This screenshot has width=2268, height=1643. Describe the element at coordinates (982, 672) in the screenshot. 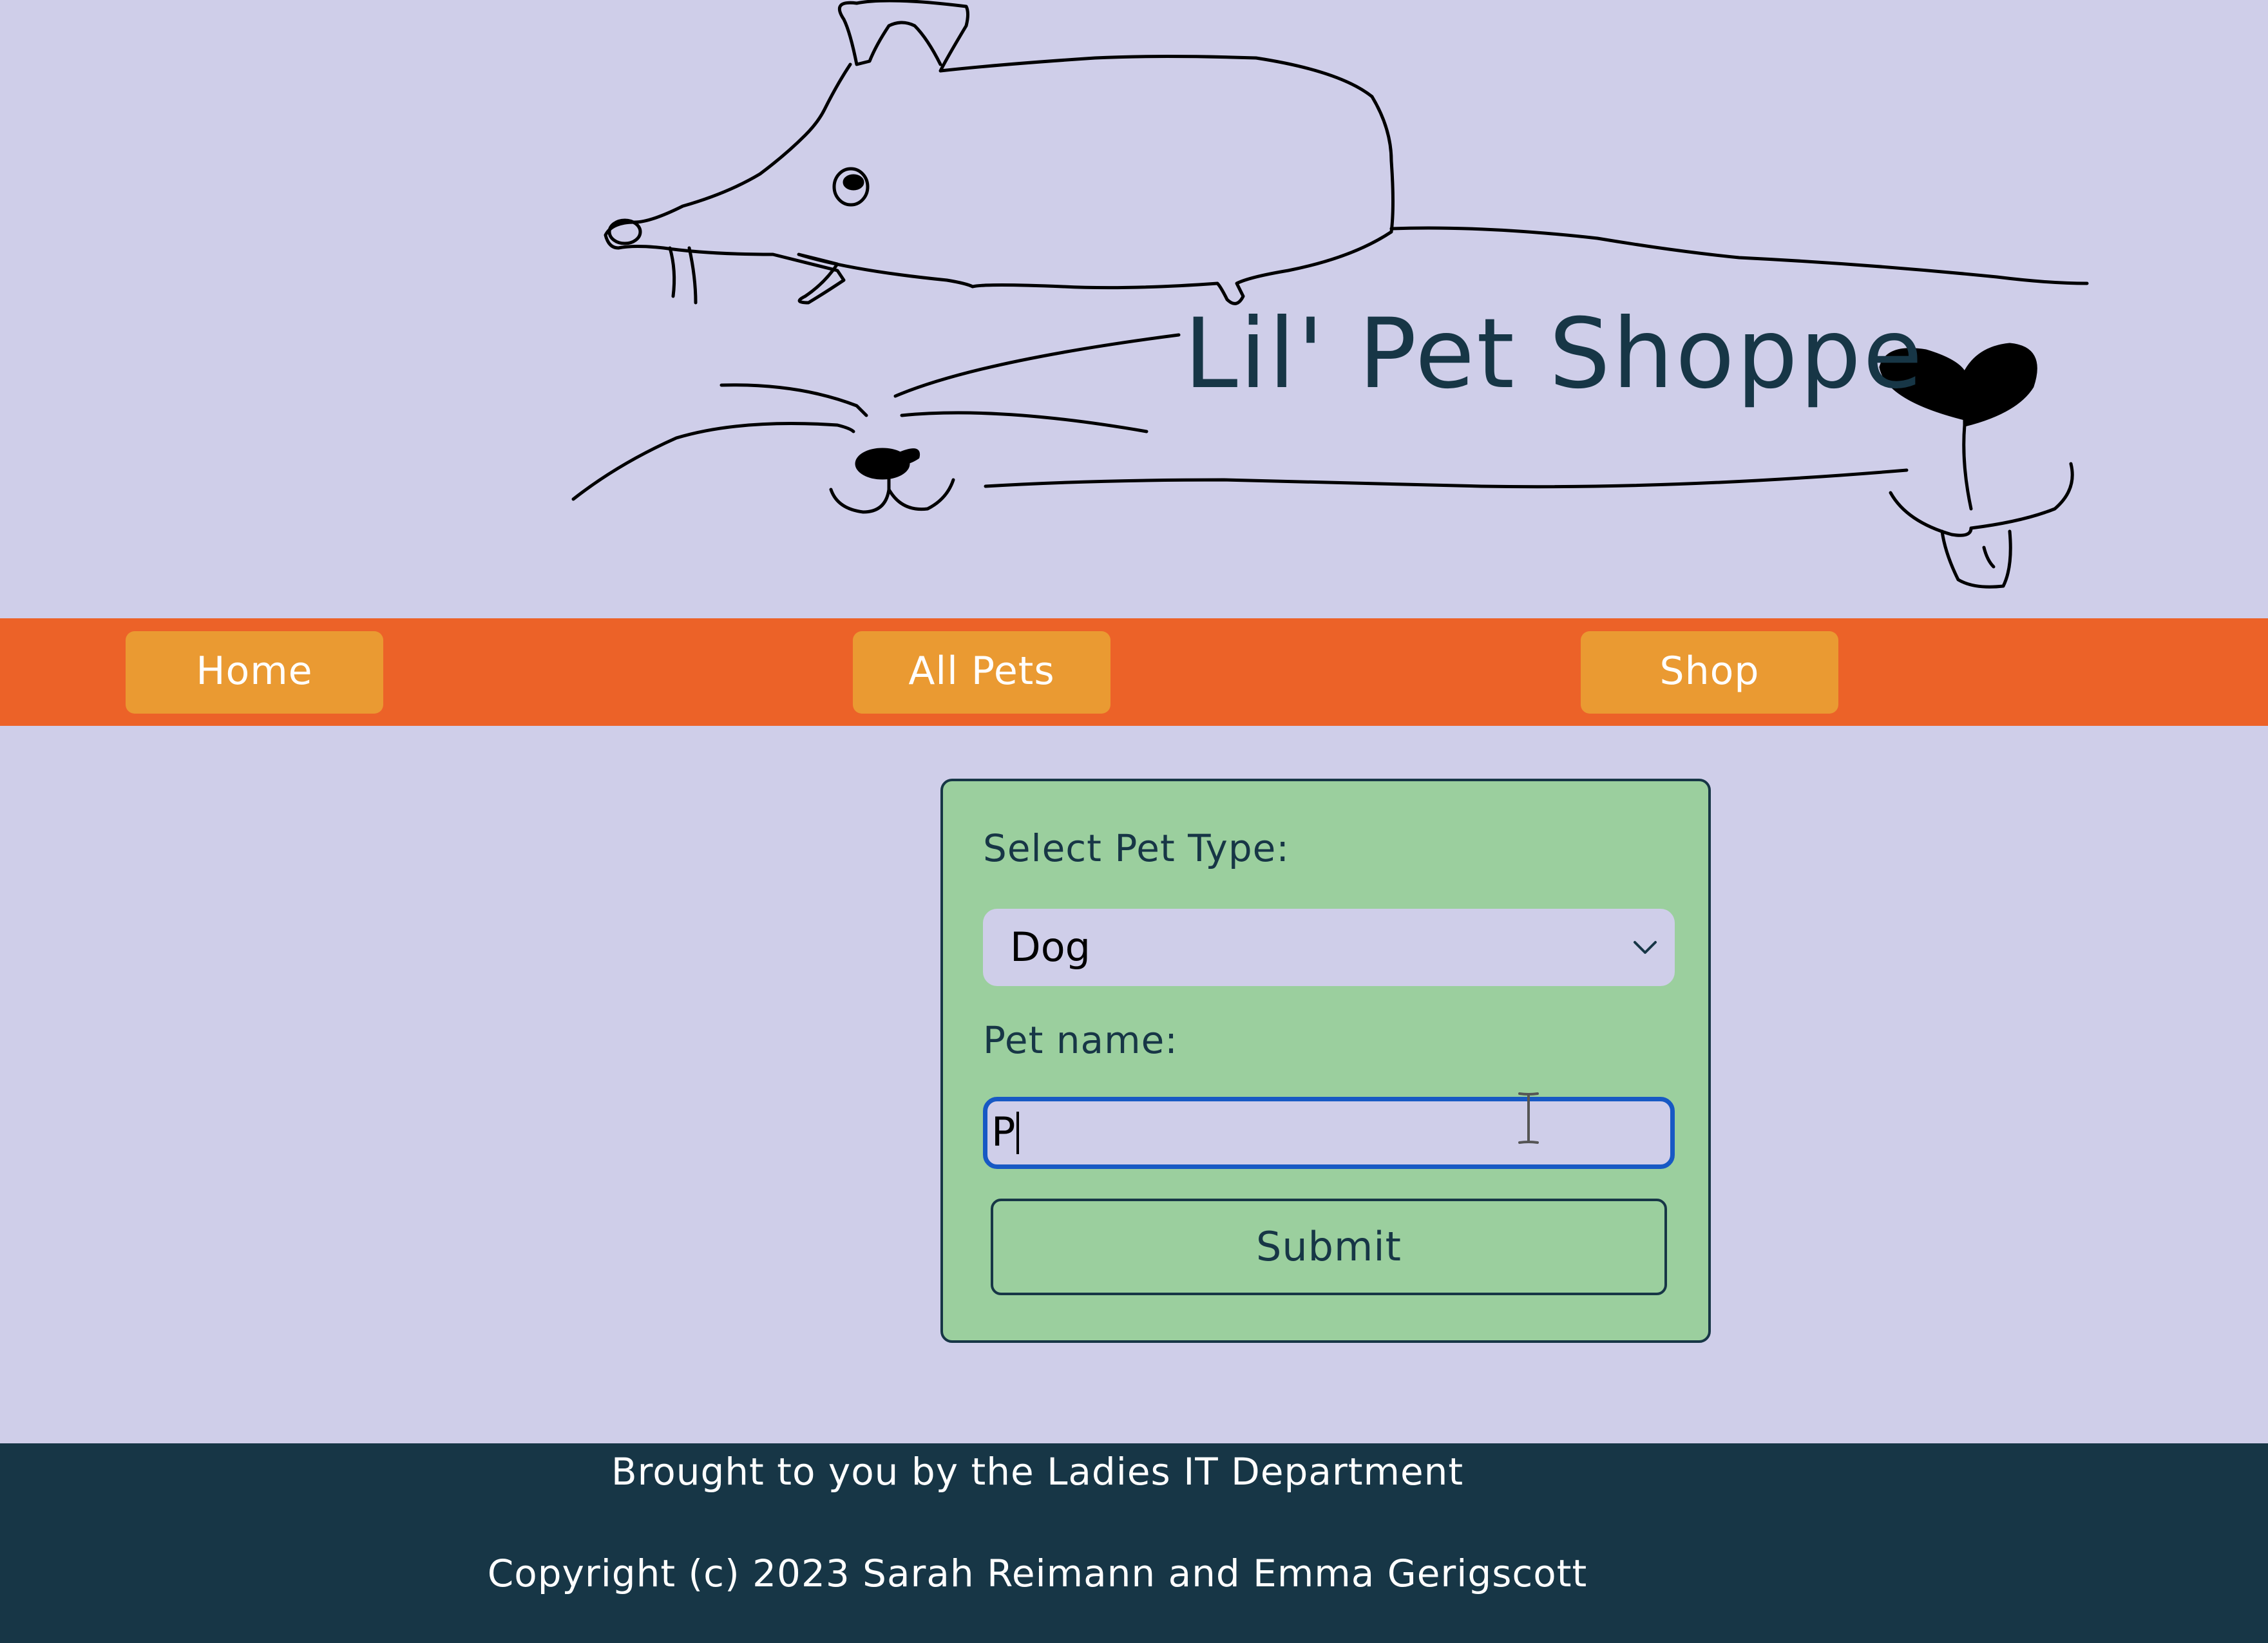

I see `nav-all-pets-button: All Pets` at that location.